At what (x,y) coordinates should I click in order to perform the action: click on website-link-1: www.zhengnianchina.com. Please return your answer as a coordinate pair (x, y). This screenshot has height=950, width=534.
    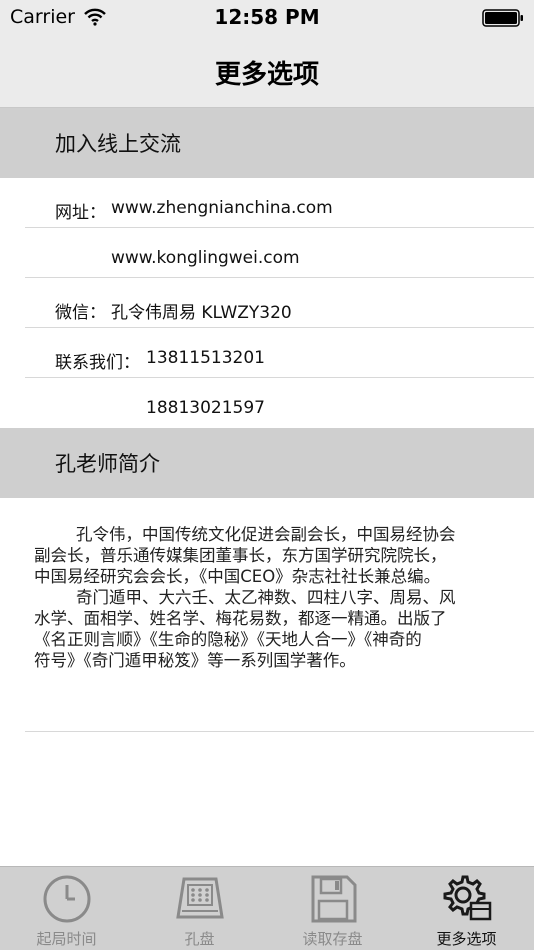
    Looking at the image, I should click on (222, 208).